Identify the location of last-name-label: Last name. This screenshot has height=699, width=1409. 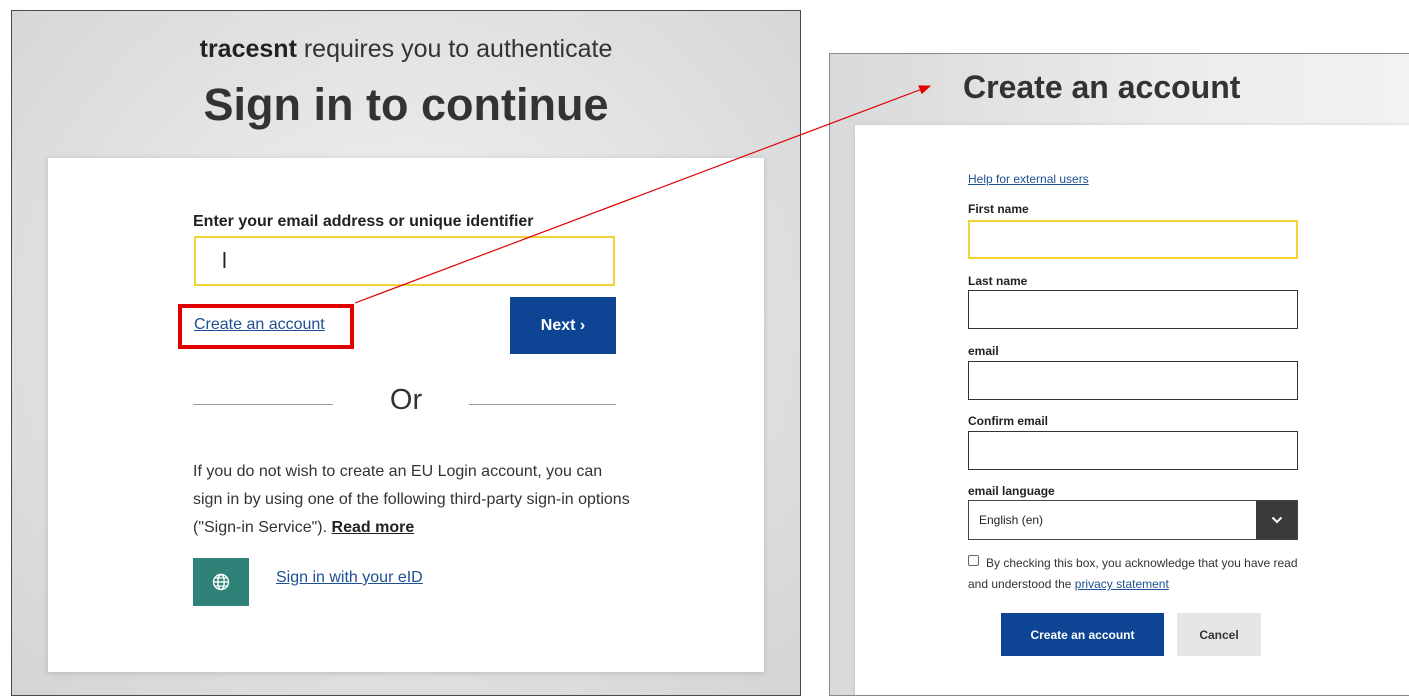
(998, 281).